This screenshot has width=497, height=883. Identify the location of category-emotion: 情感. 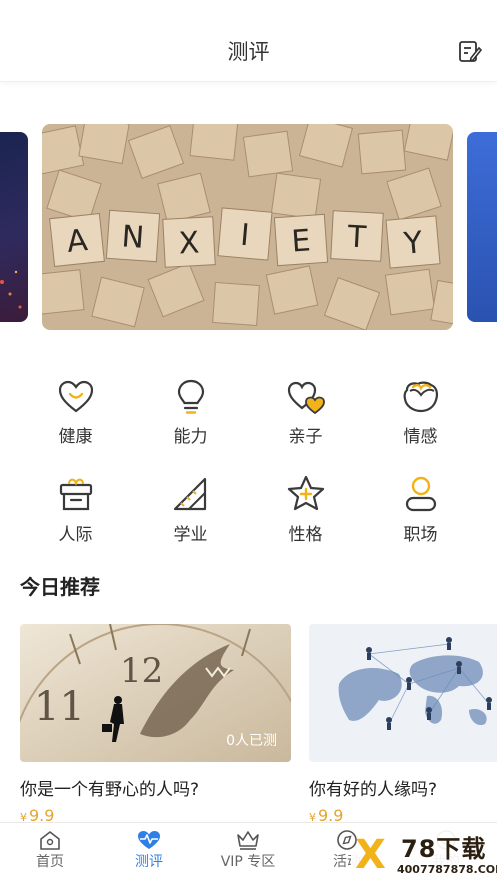
(420, 423).